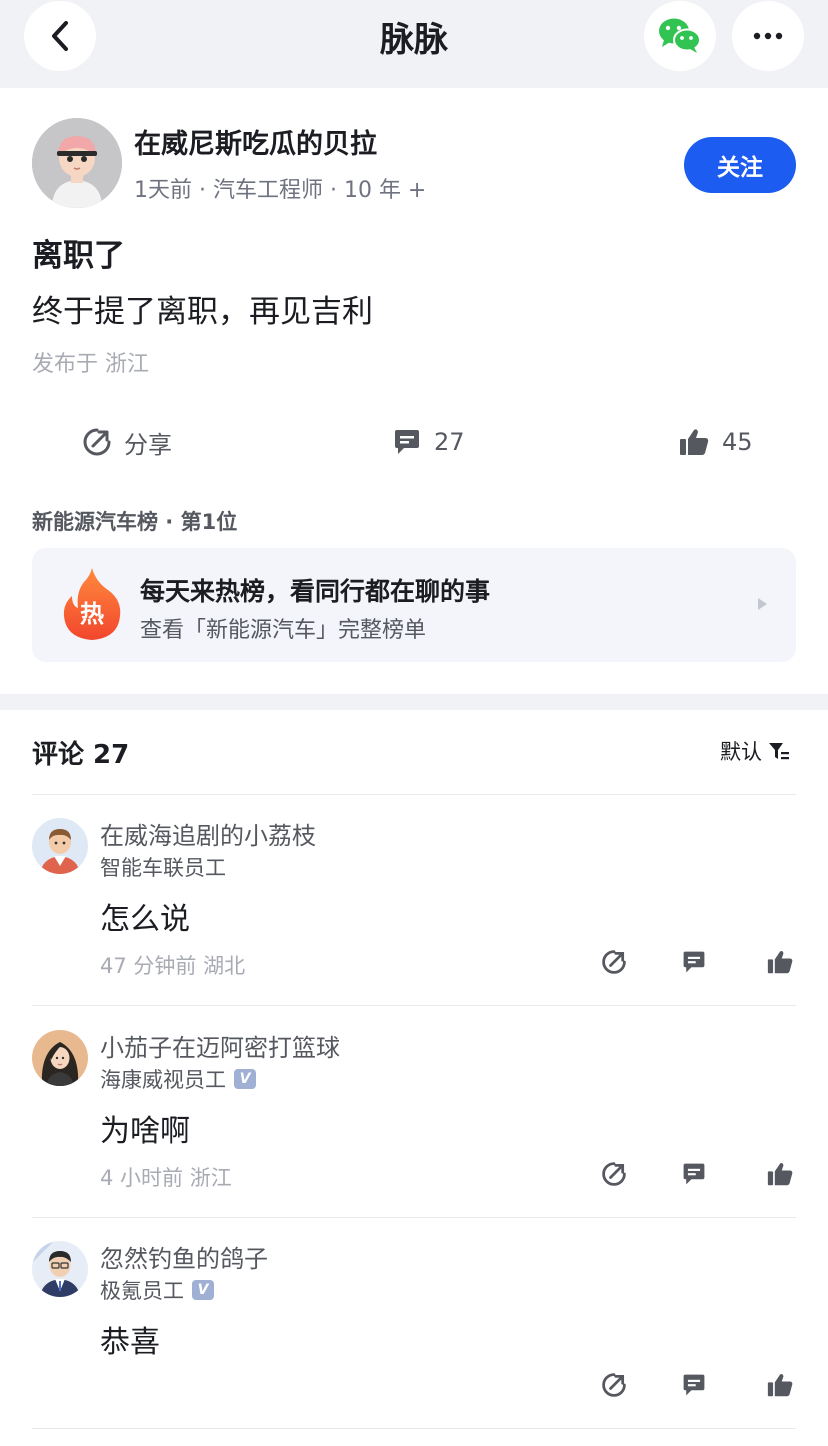 The image size is (828, 1446). What do you see at coordinates (77, 163) in the screenshot?
I see `author-avatar` at bounding box center [77, 163].